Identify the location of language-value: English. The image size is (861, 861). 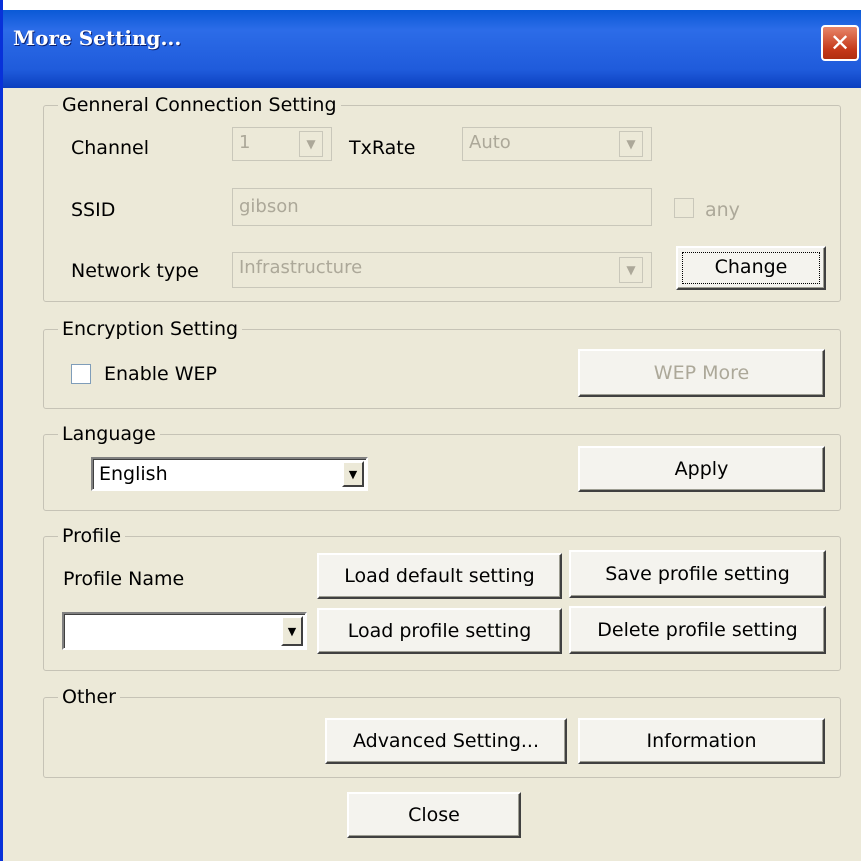
(133, 474).